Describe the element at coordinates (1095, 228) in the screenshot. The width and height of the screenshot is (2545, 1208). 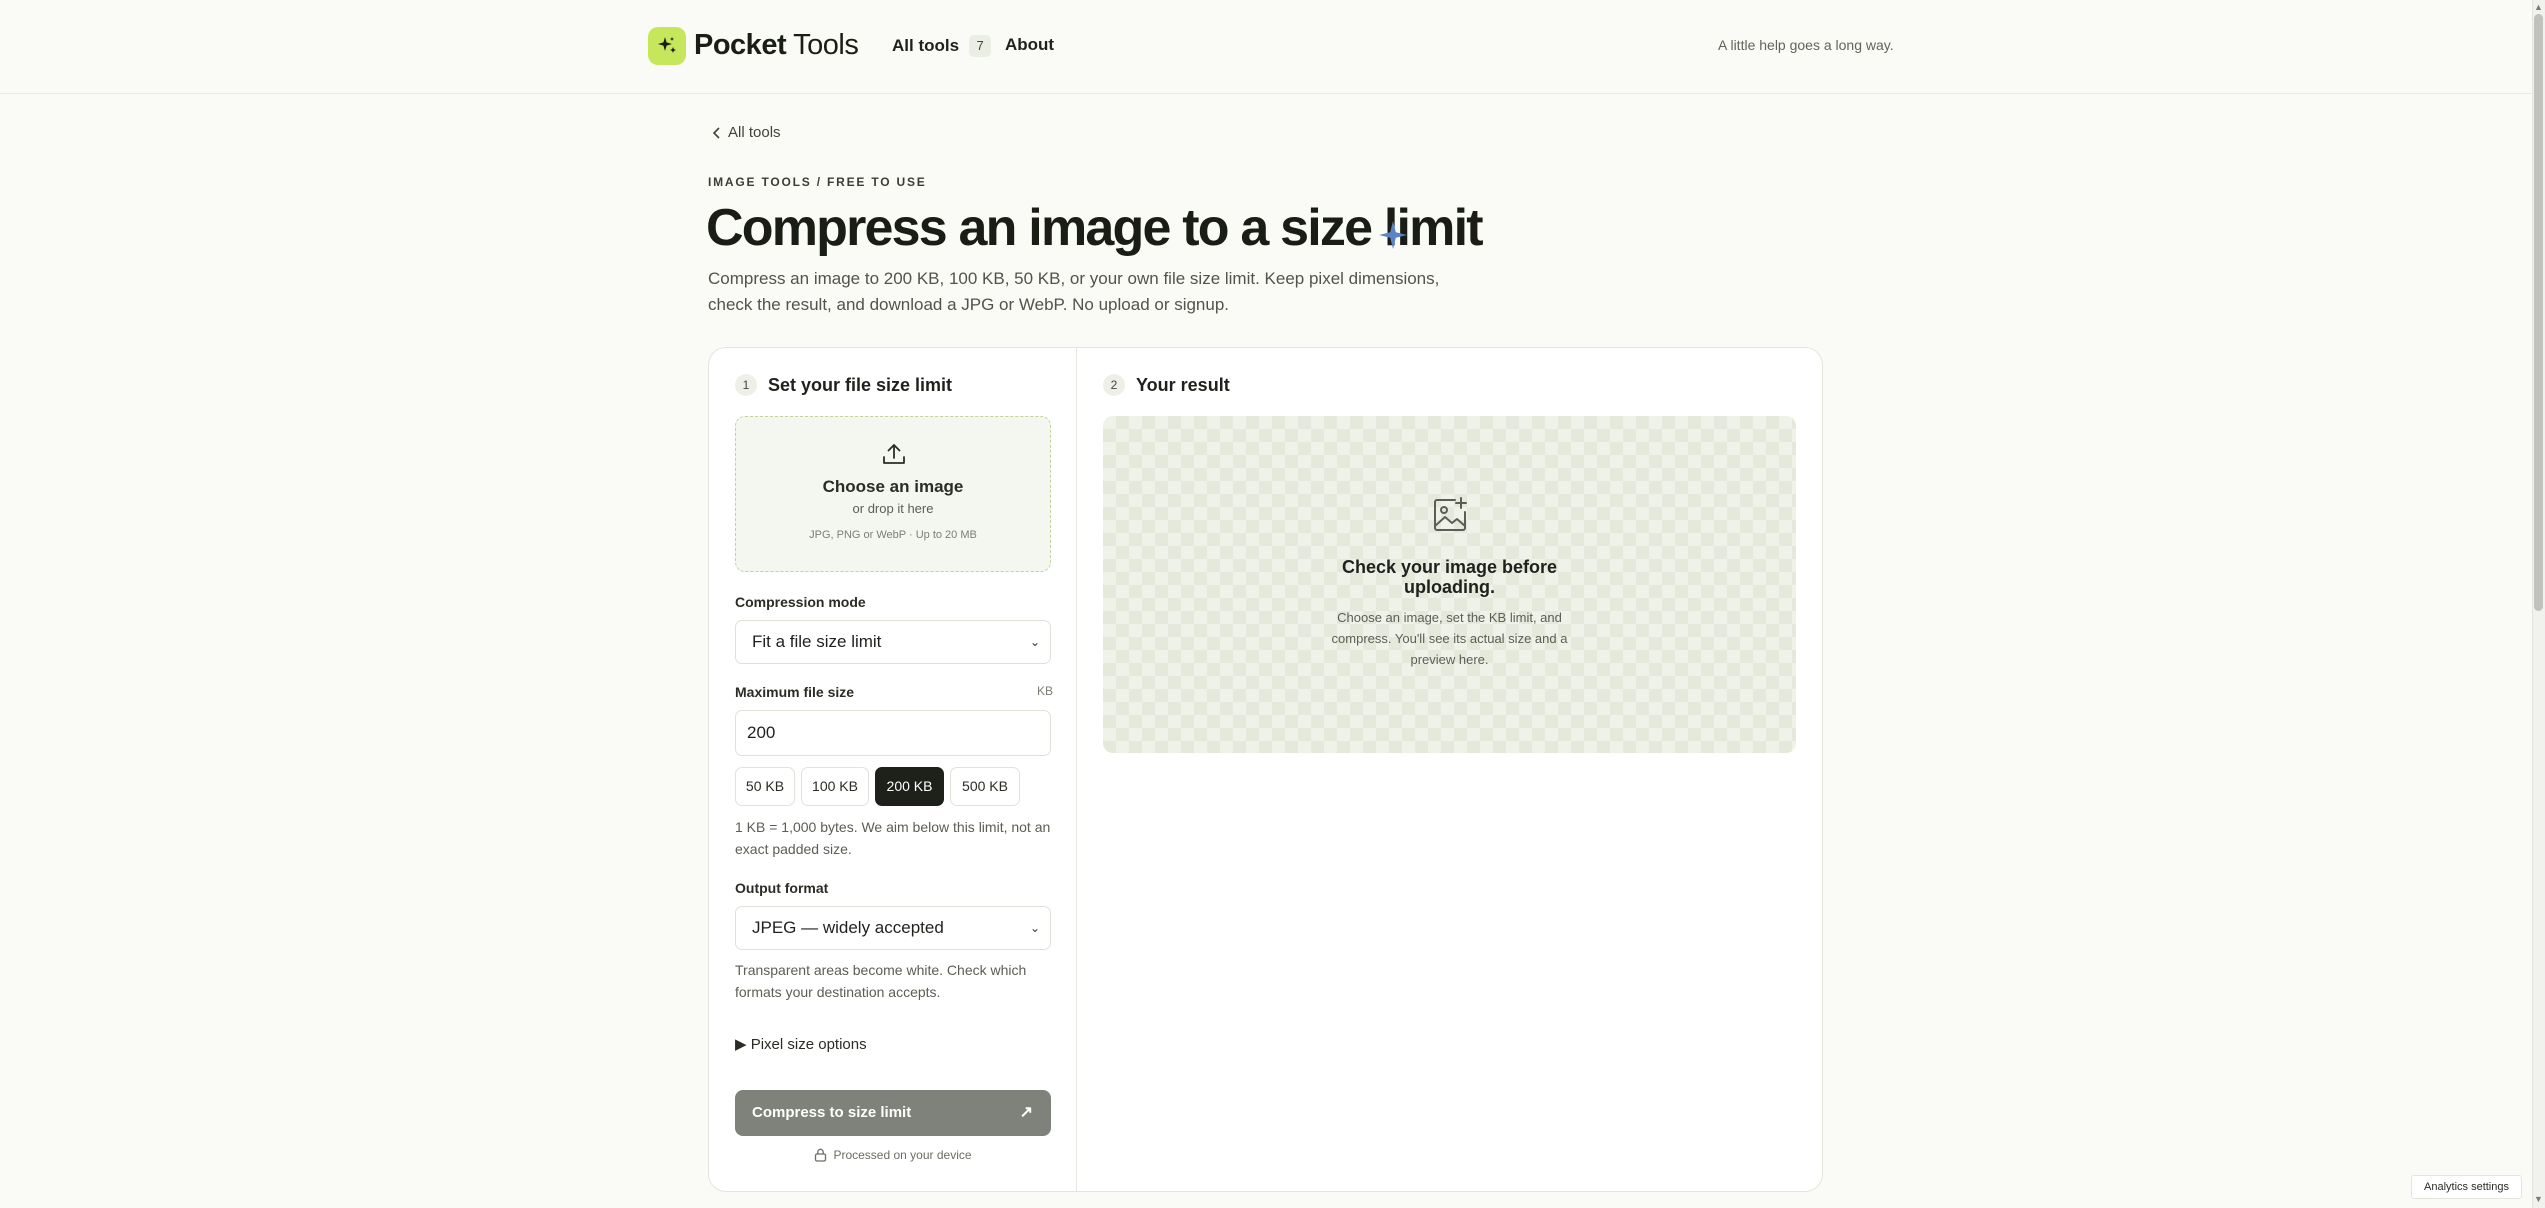
I see `page-title: Compress an image to a size limit` at that location.